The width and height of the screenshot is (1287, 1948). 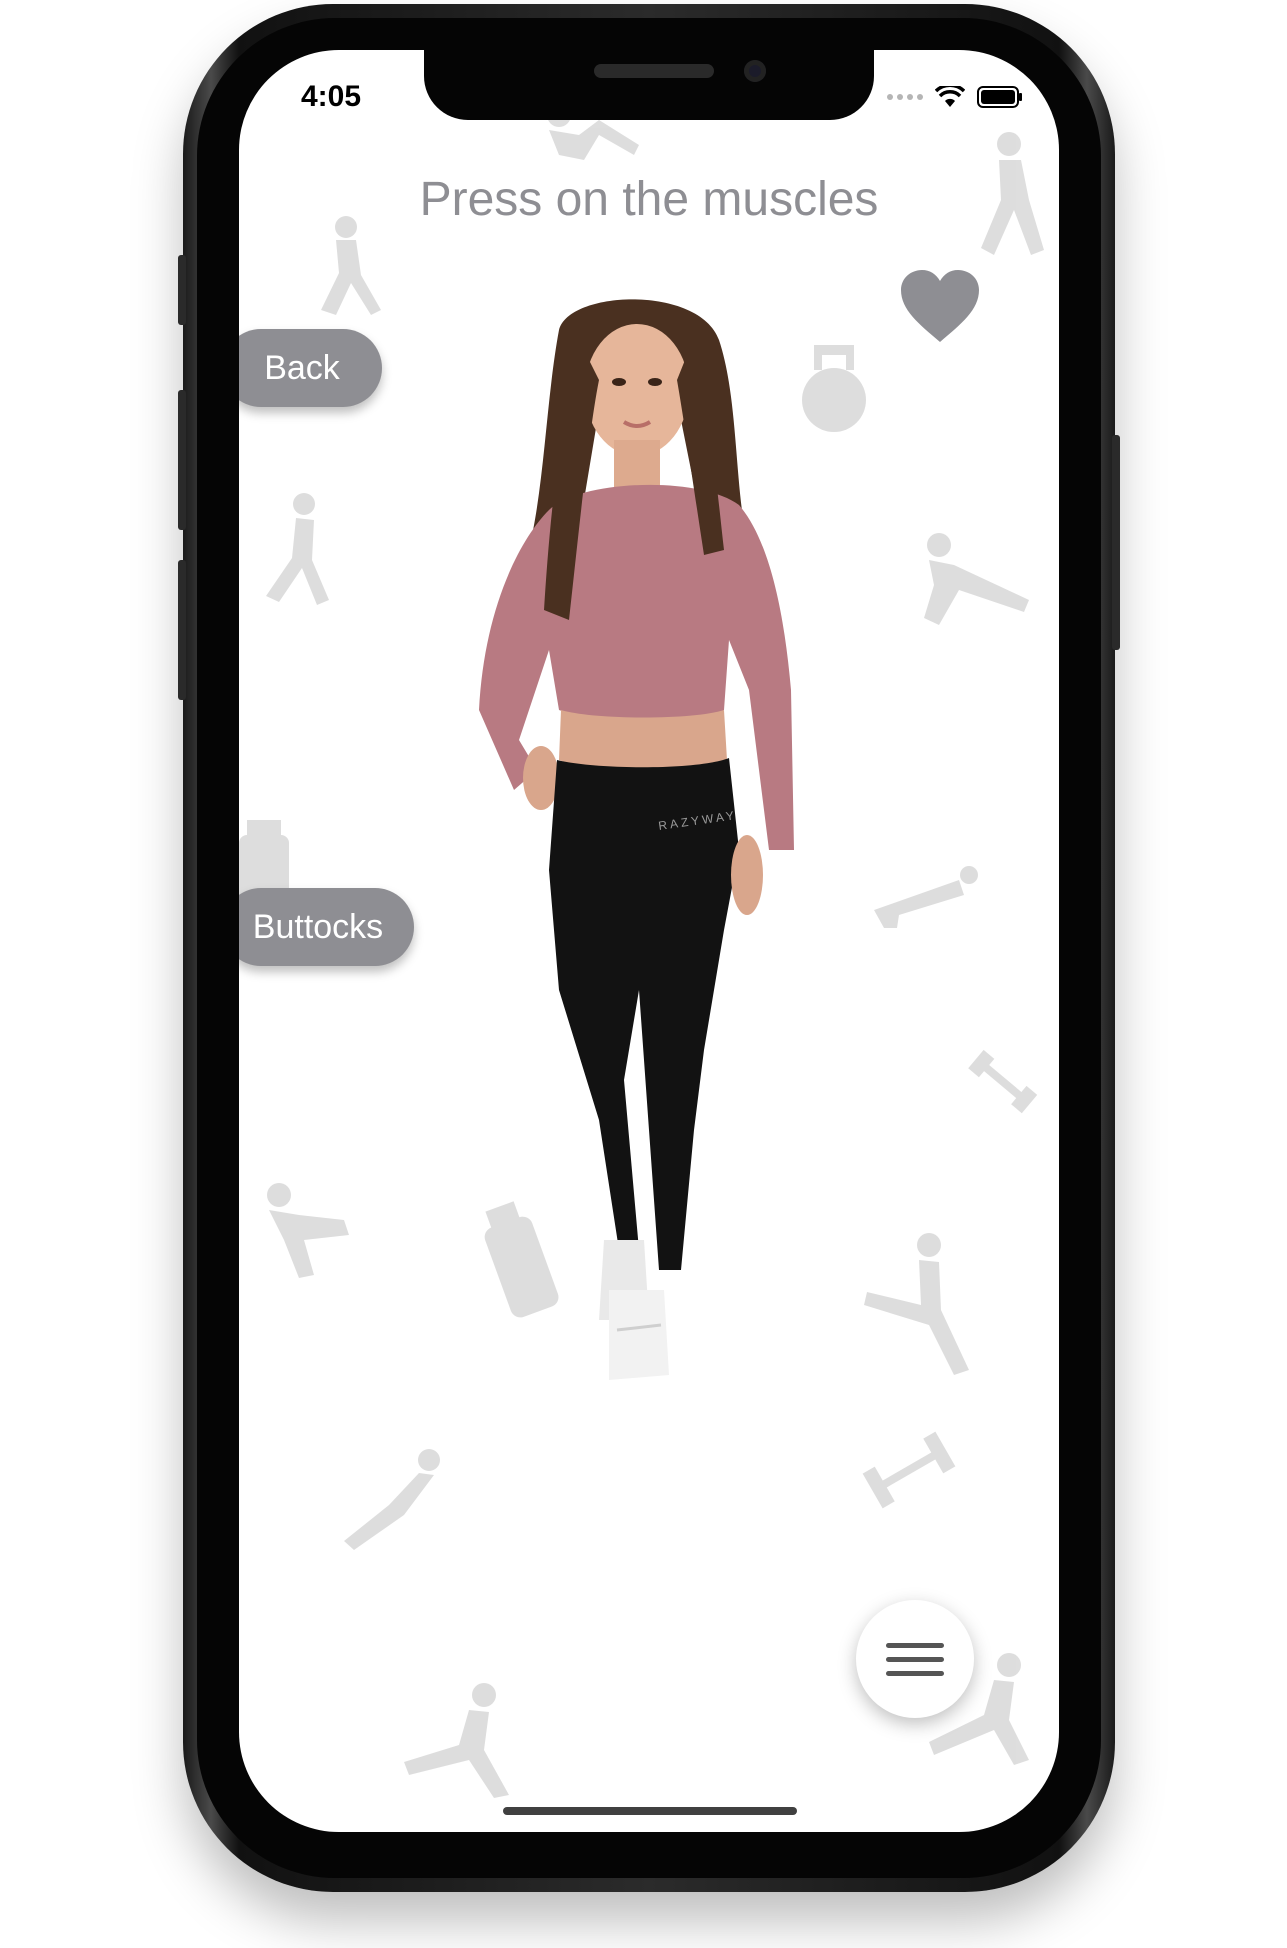 I want to click on signal-icon, so click(x=905, y=97).